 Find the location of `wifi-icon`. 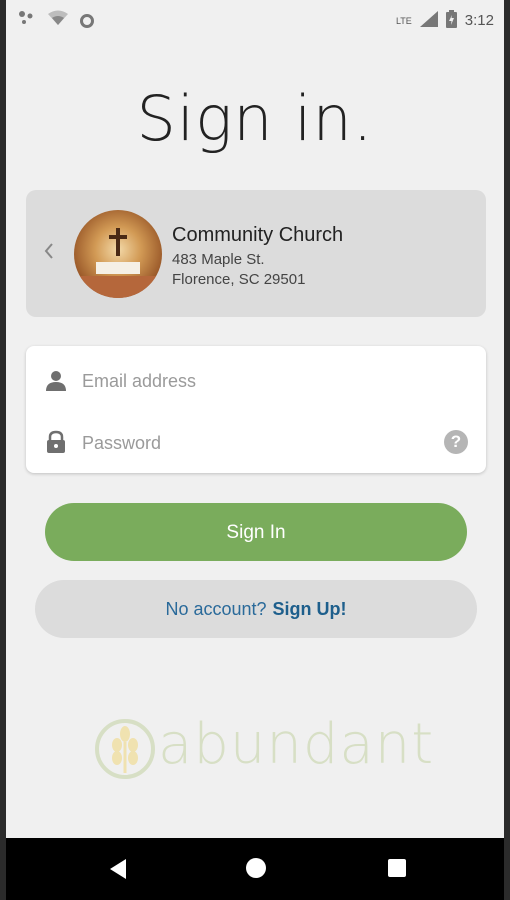

wifi-icon is located at coordinates (58, 20).